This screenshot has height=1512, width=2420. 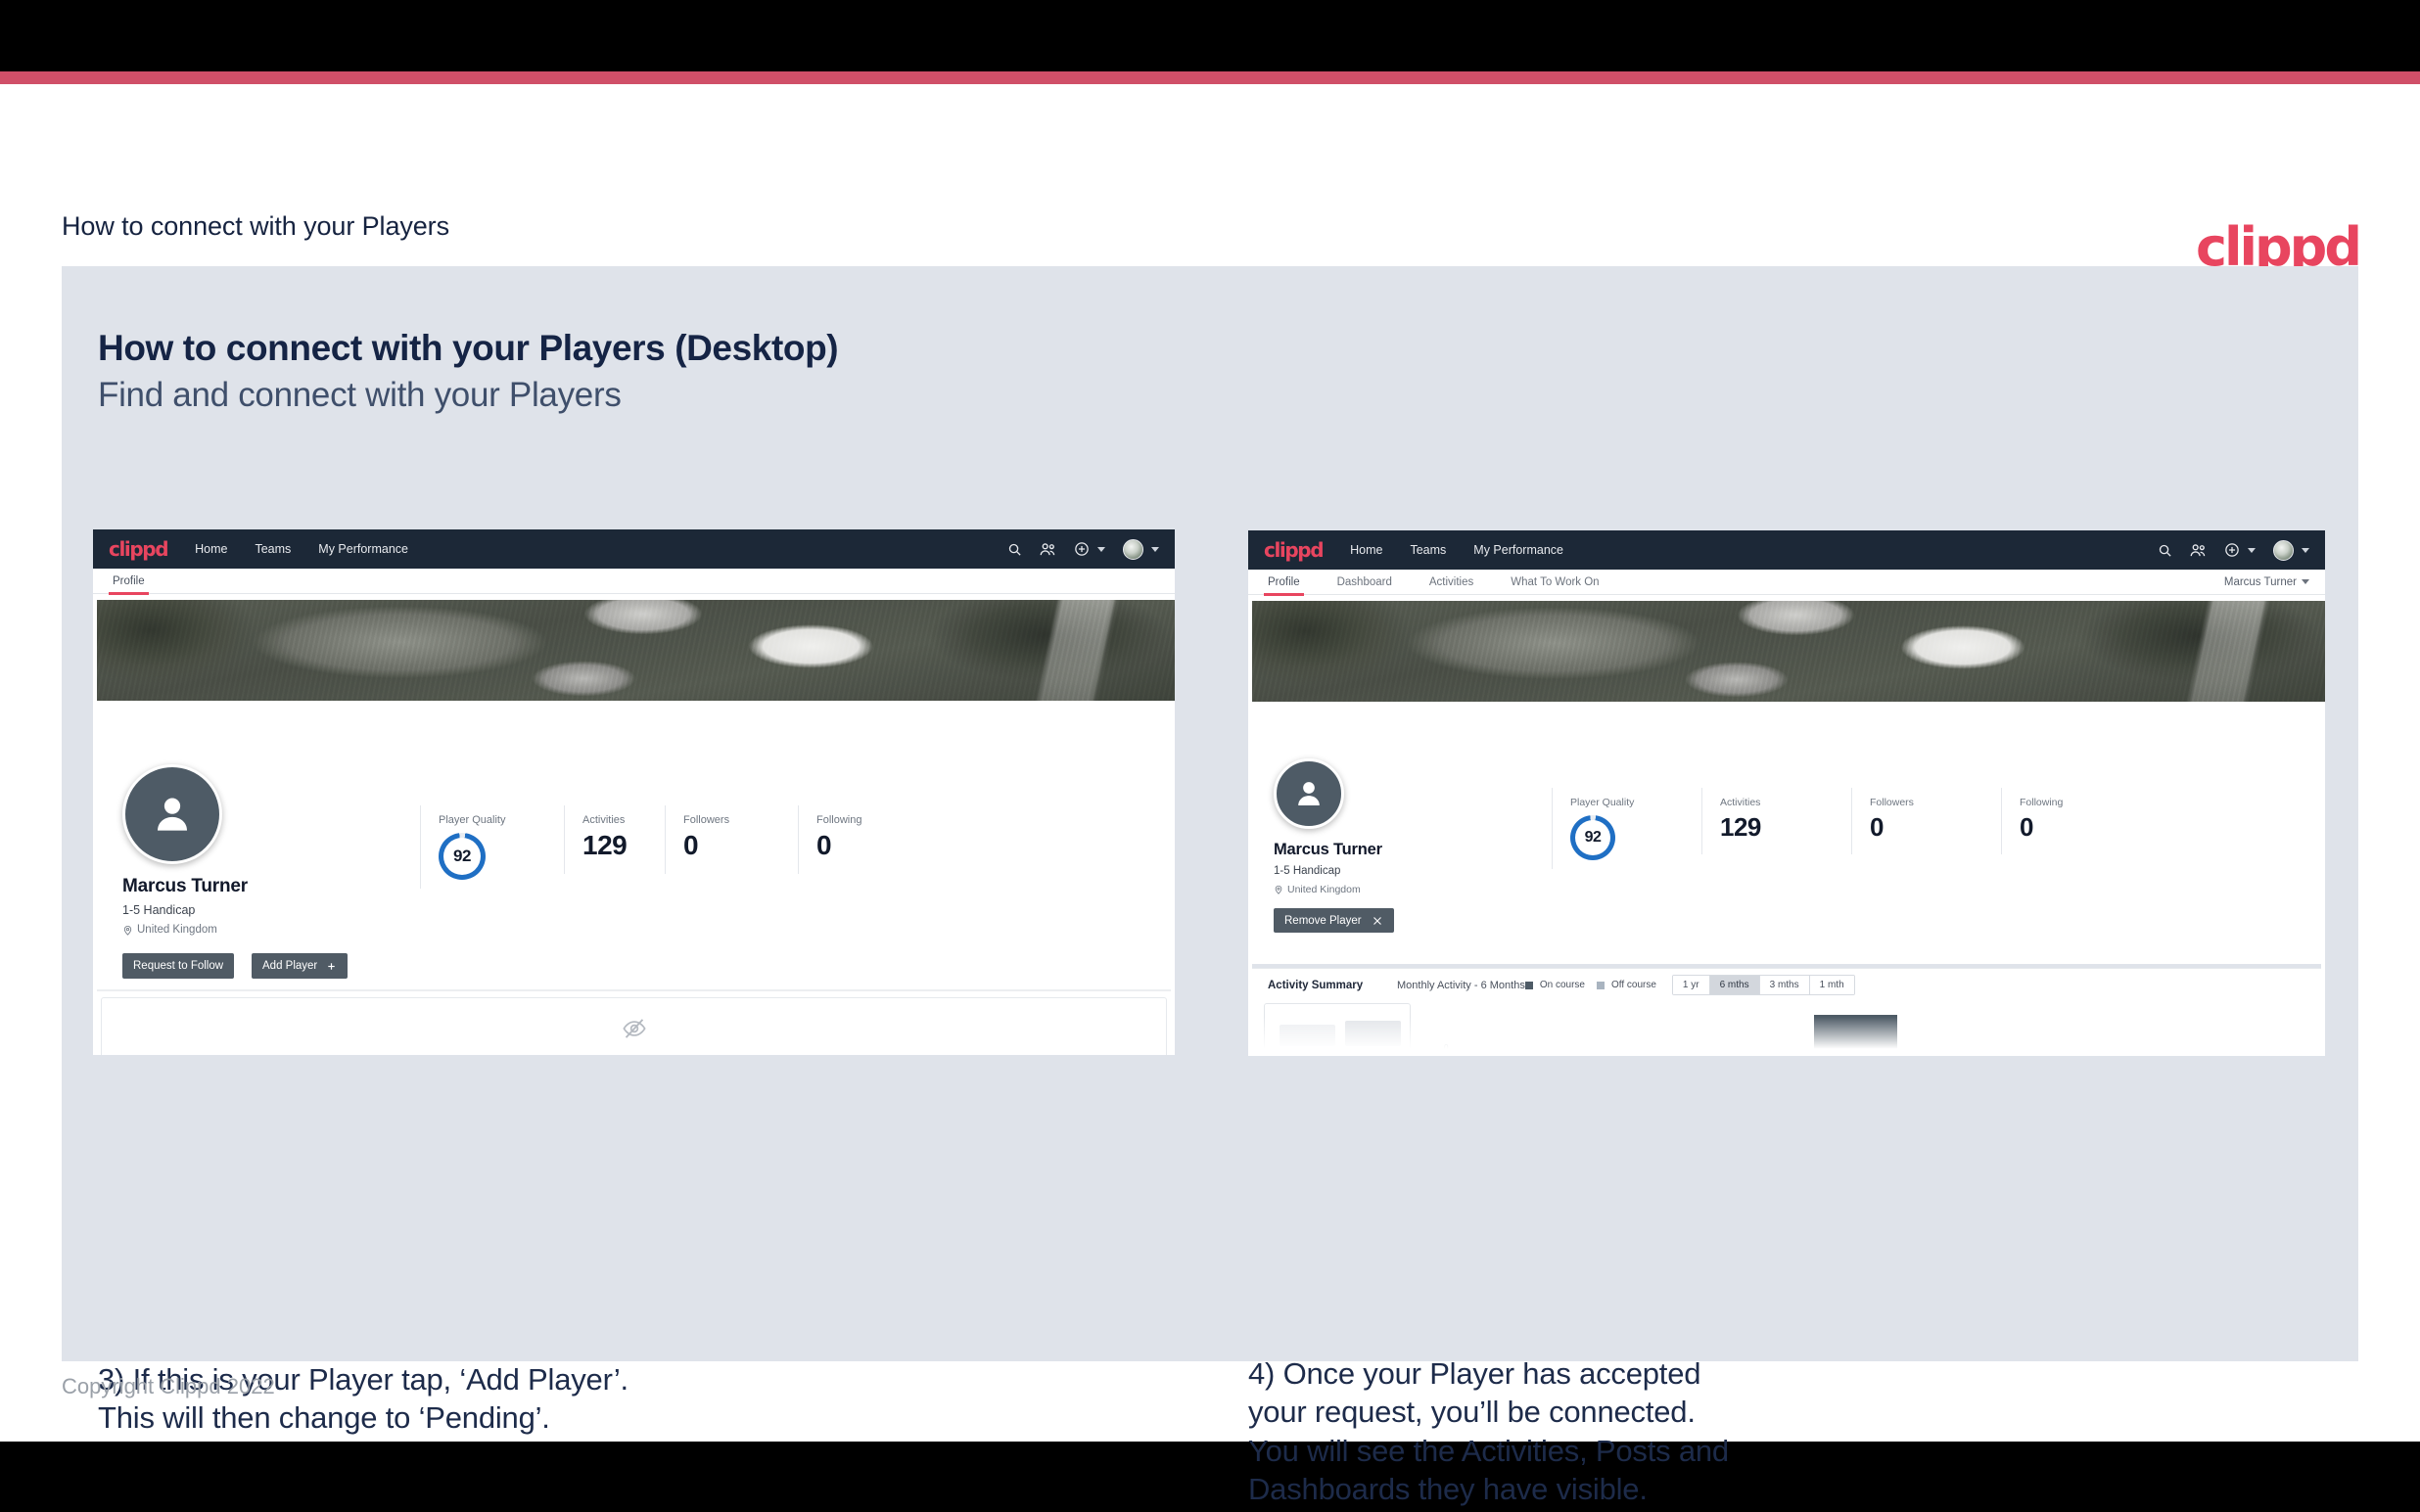 I want to click on left-location-text: United Kingdom, so click(x=177, y=930).